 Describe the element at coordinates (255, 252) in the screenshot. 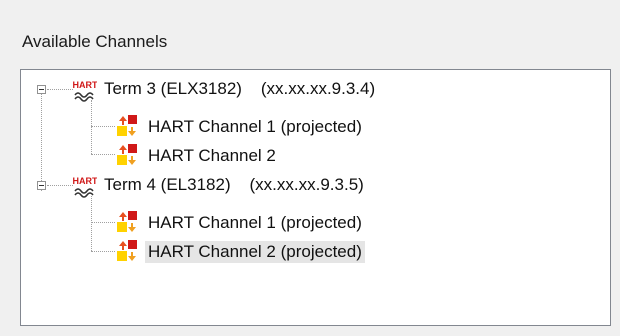

I see `tree-node-label-selected: HART Channel 2 (projected)` at that location.